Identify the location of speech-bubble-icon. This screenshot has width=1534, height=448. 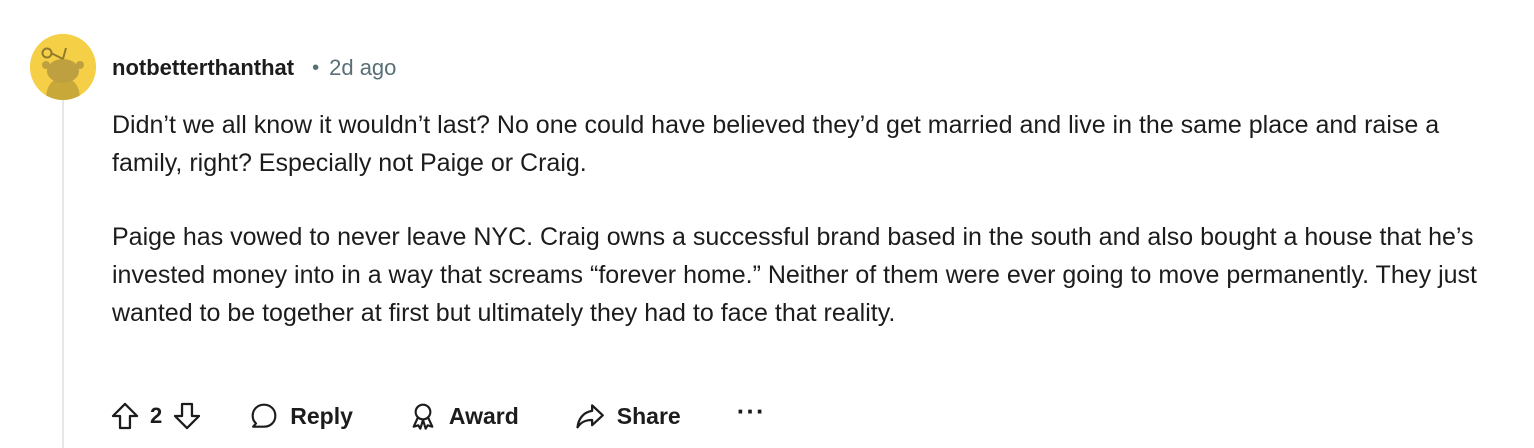
(264, 415).